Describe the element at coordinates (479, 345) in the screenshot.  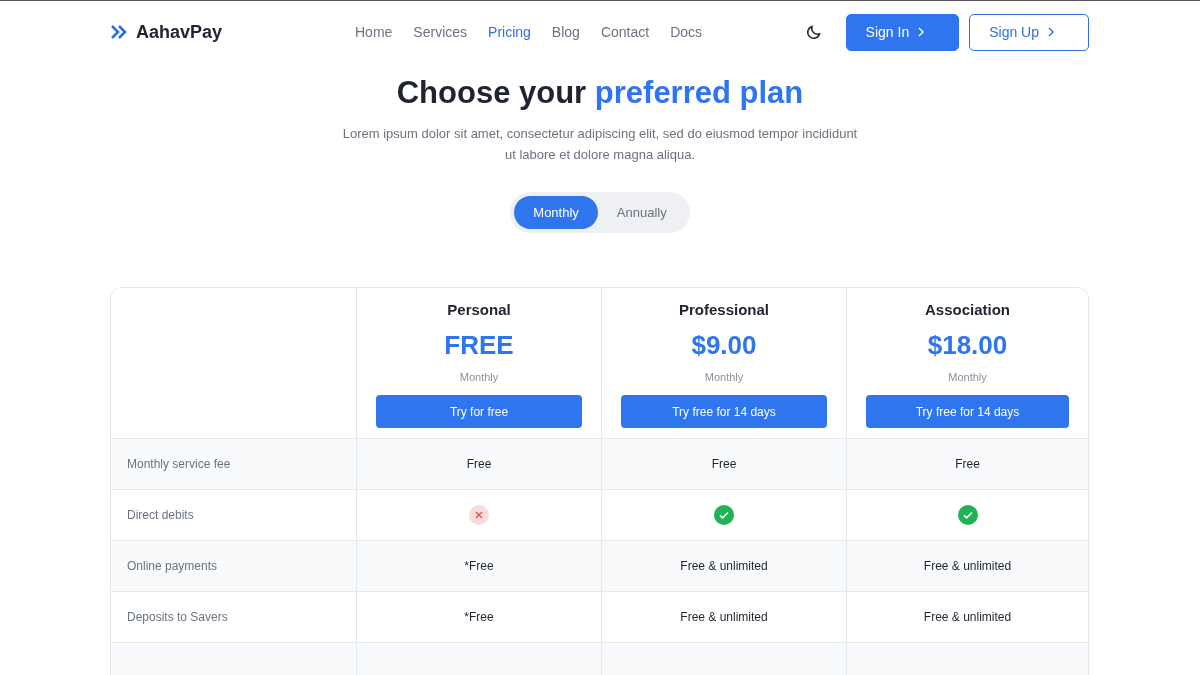
I see `plan-price: FREE` at that location.